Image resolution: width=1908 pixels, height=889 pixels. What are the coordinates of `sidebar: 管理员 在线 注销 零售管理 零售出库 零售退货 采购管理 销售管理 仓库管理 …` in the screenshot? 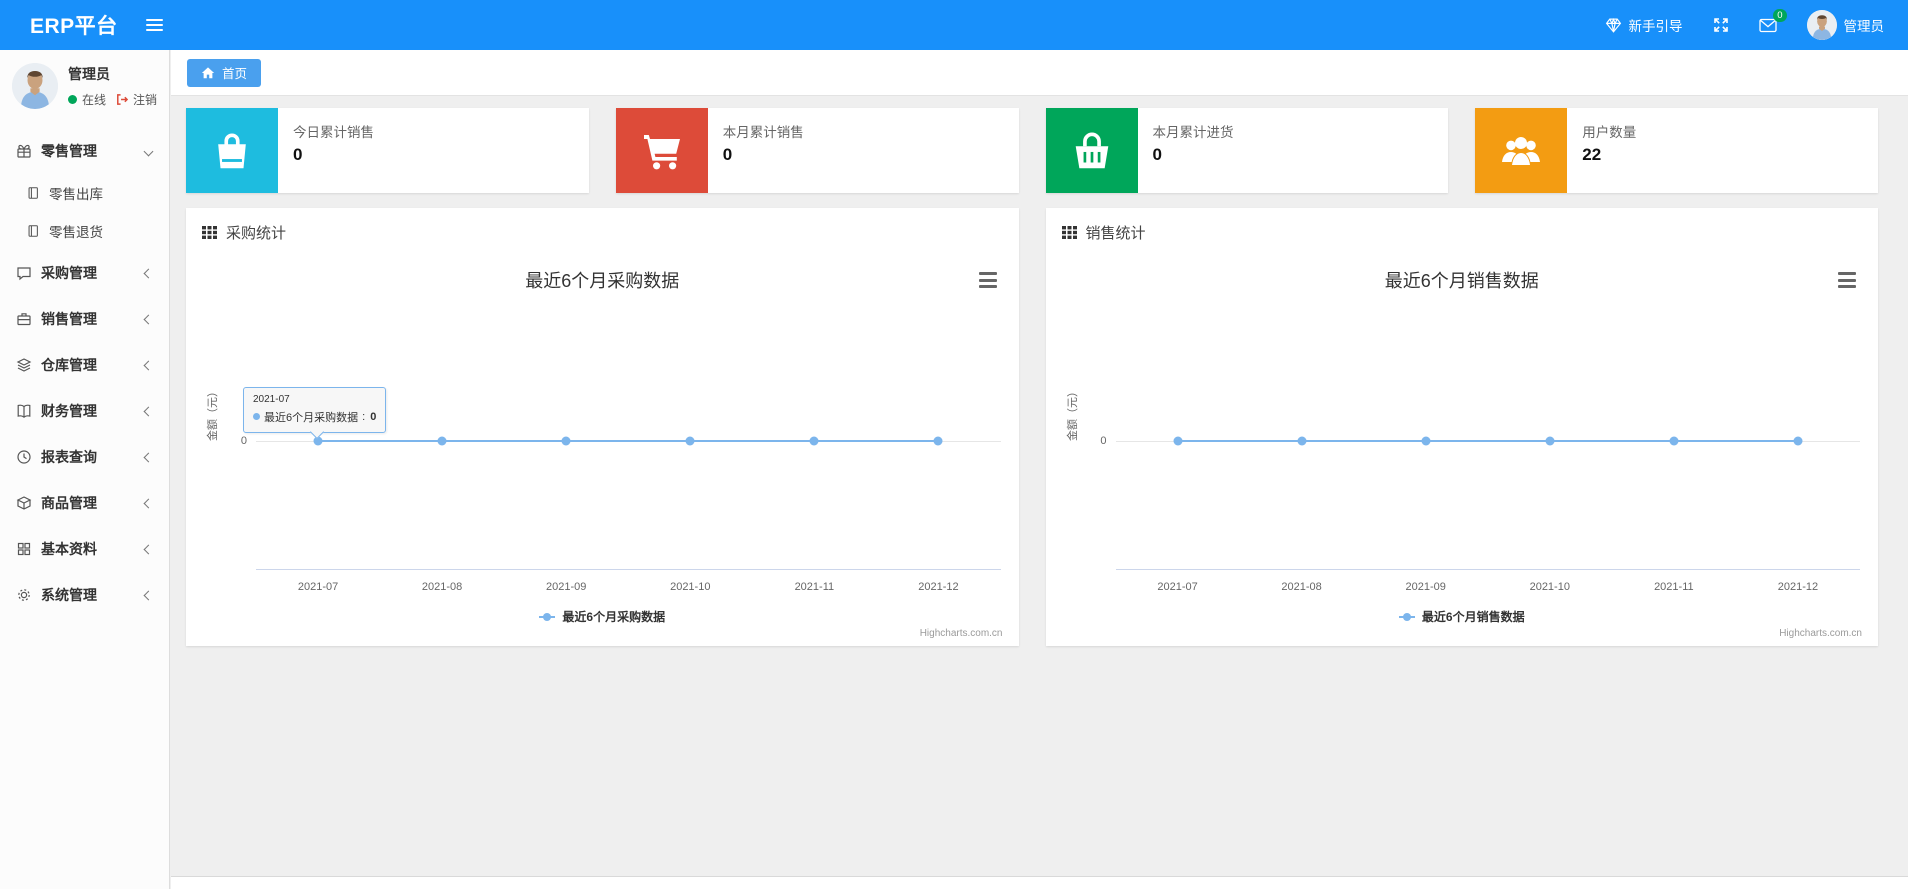 It's located at (85, 469).